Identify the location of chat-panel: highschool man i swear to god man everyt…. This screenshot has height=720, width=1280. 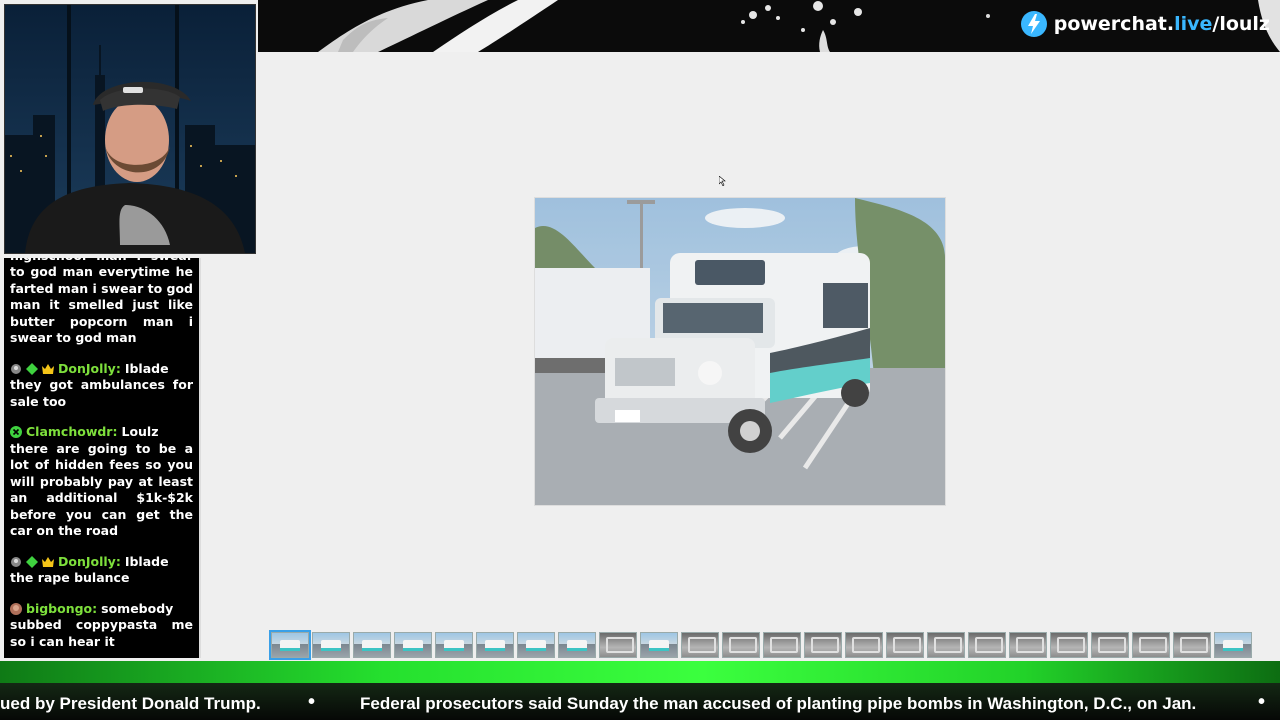
(102, 458).